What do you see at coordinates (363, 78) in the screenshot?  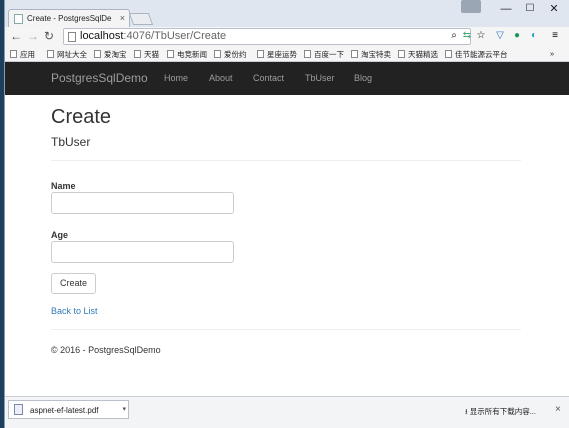 I see `nav-link-blog: Blog` at bounding box center [363, 78].